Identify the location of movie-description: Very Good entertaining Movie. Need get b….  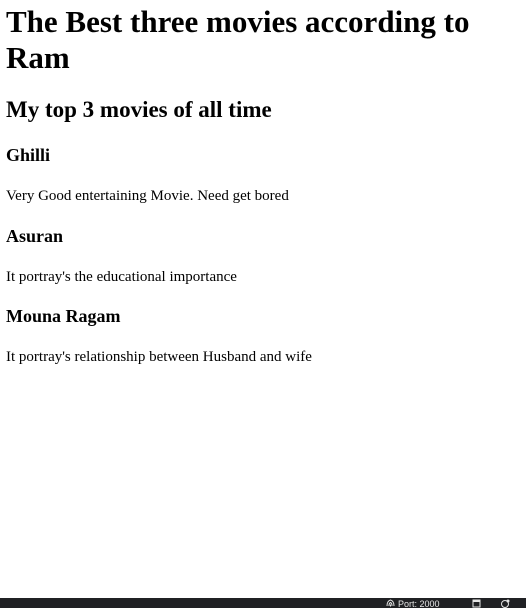
(147, 196).